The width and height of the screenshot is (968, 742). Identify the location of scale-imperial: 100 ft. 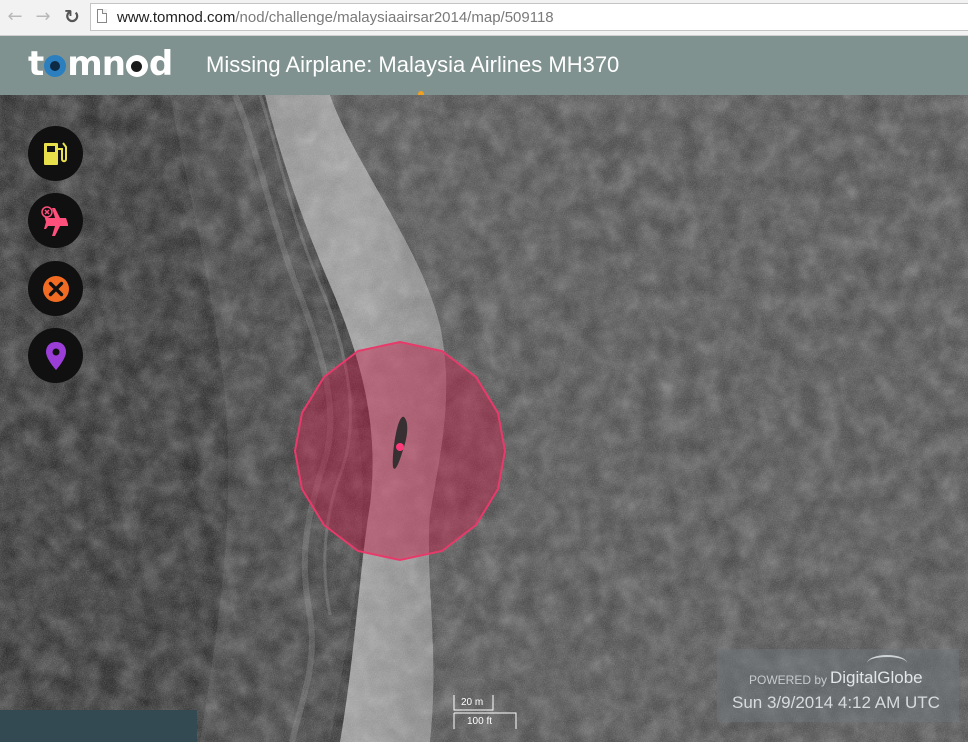
(480, 721).